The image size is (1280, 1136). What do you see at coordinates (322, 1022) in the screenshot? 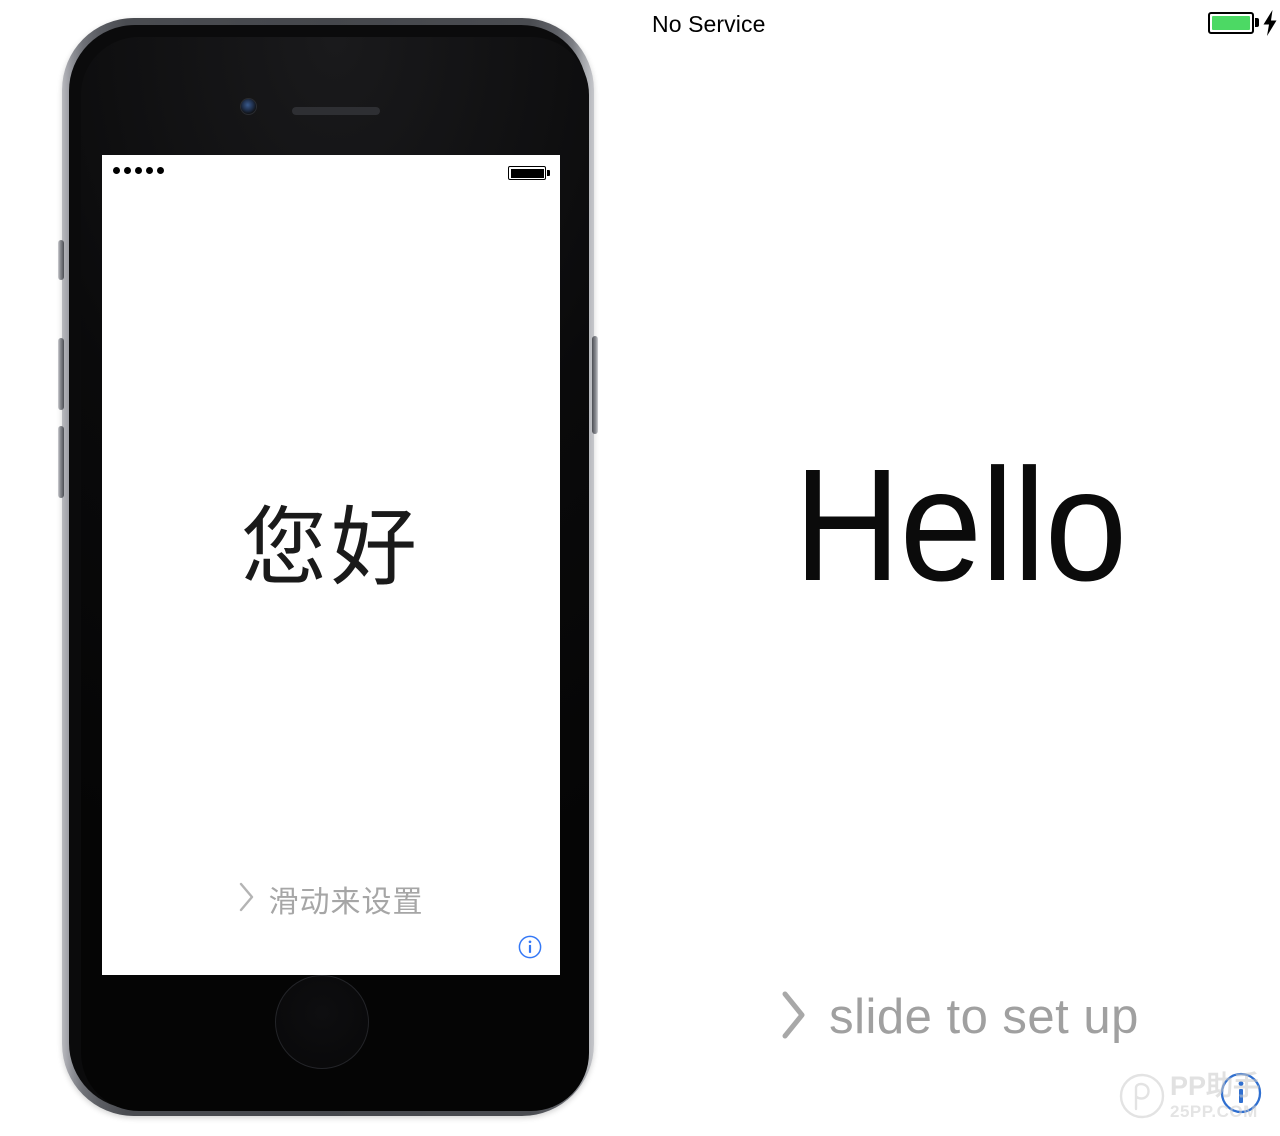
I see `home-button` at bounding box center [322, 1022].